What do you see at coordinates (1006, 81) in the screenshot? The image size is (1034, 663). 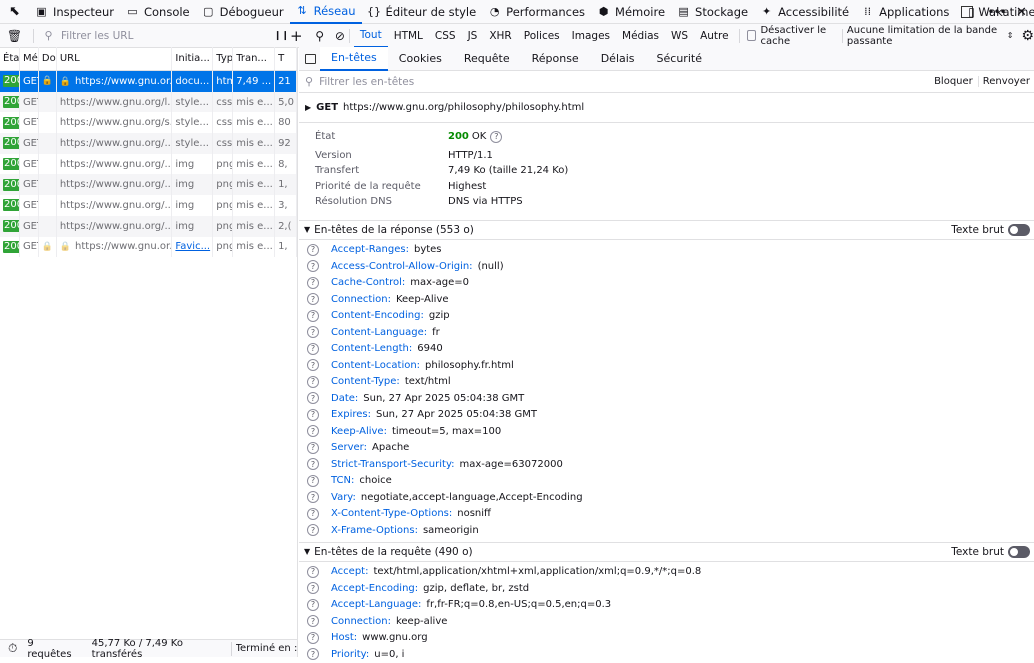 I see `resend-button: Renvoyer` at bounding box center [1006, 81].